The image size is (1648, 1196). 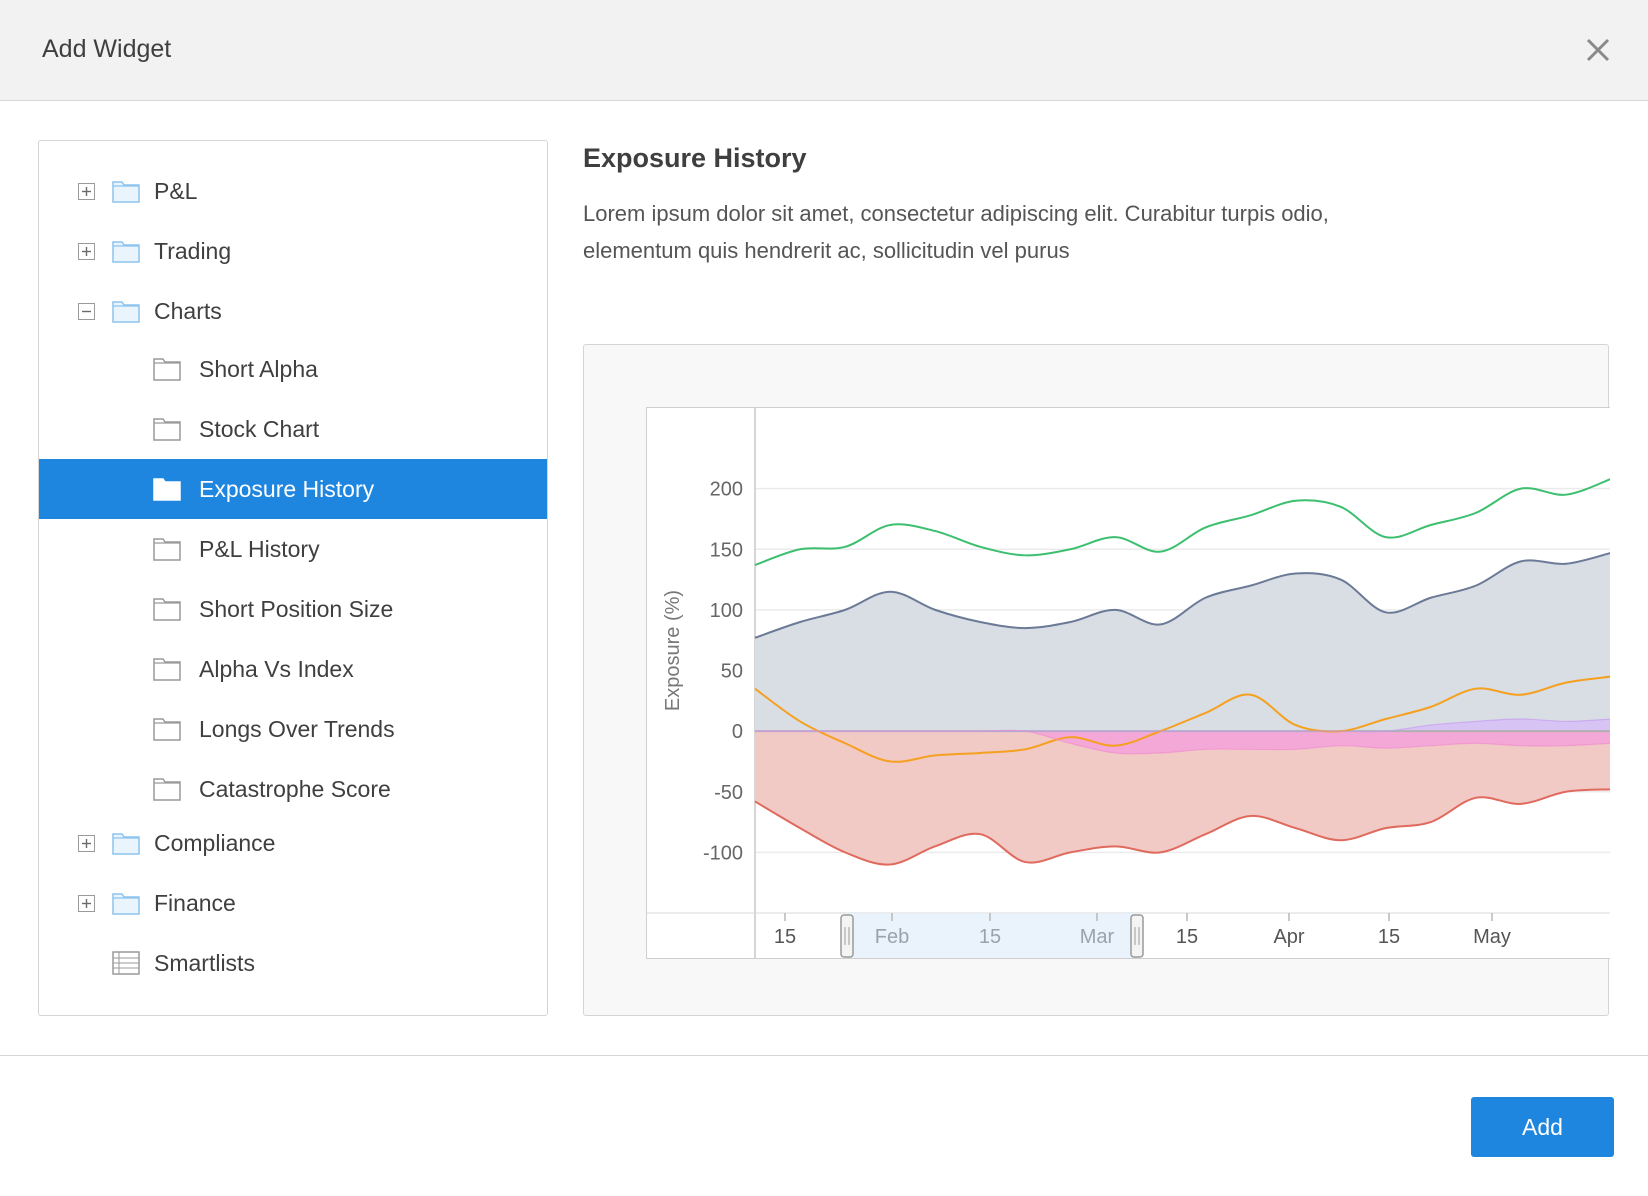 I want to click on close-icon, so click(x=1598, y=50).